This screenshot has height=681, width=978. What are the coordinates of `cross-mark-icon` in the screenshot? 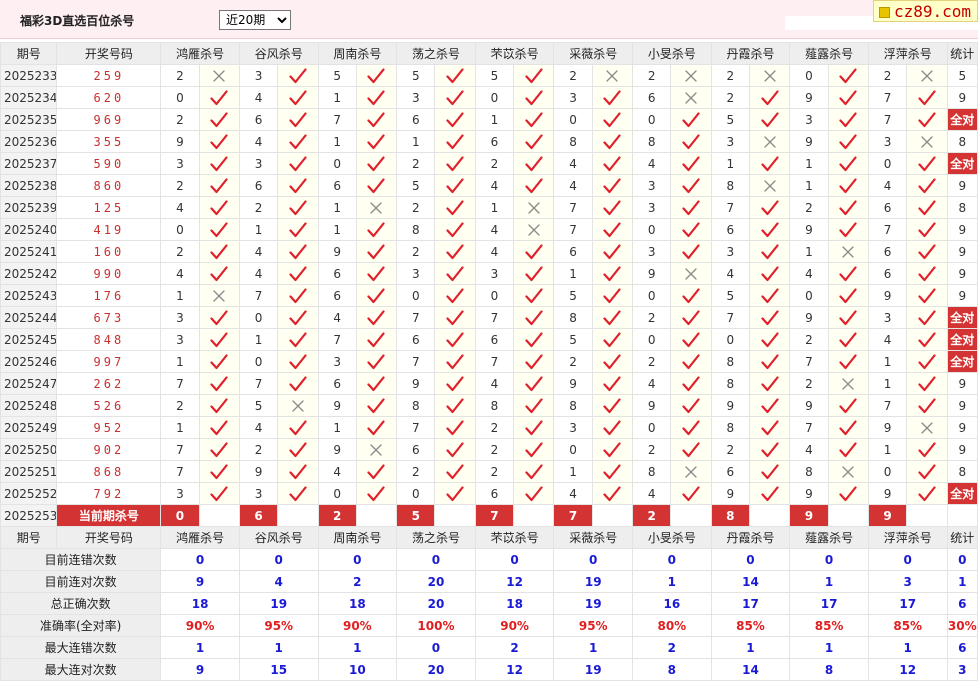 It's located at (769, 141).